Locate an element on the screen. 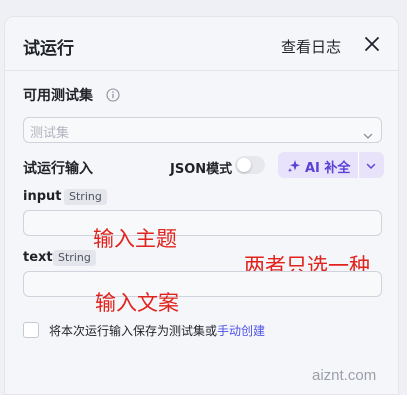 Image resolution: width=407 pixels, height=395 pixels. test-set-label: 可用测试集 is located at coordinates (58, 96).